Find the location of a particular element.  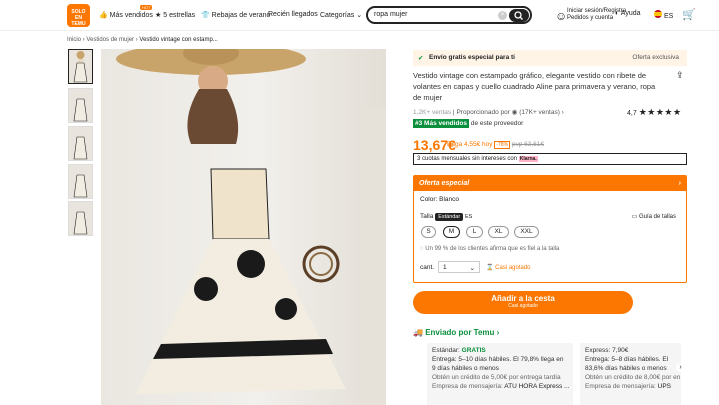

size-tab-es: ES is located at coordinates (468, 217).